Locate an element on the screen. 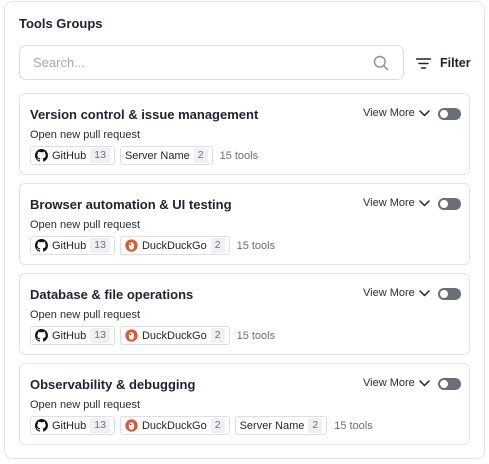  group-title: Version control & issue management is located at coordinates (144, 114).